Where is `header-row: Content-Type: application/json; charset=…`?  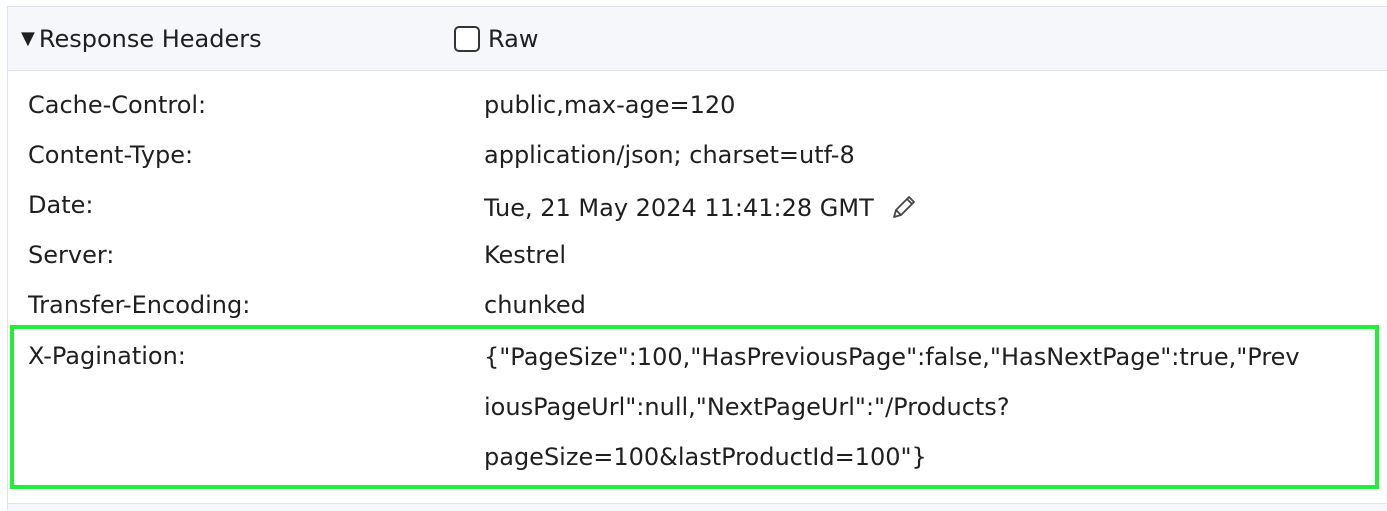 header-row: Content-Type: application/json; charset=… is located at coordinates (697, 156).